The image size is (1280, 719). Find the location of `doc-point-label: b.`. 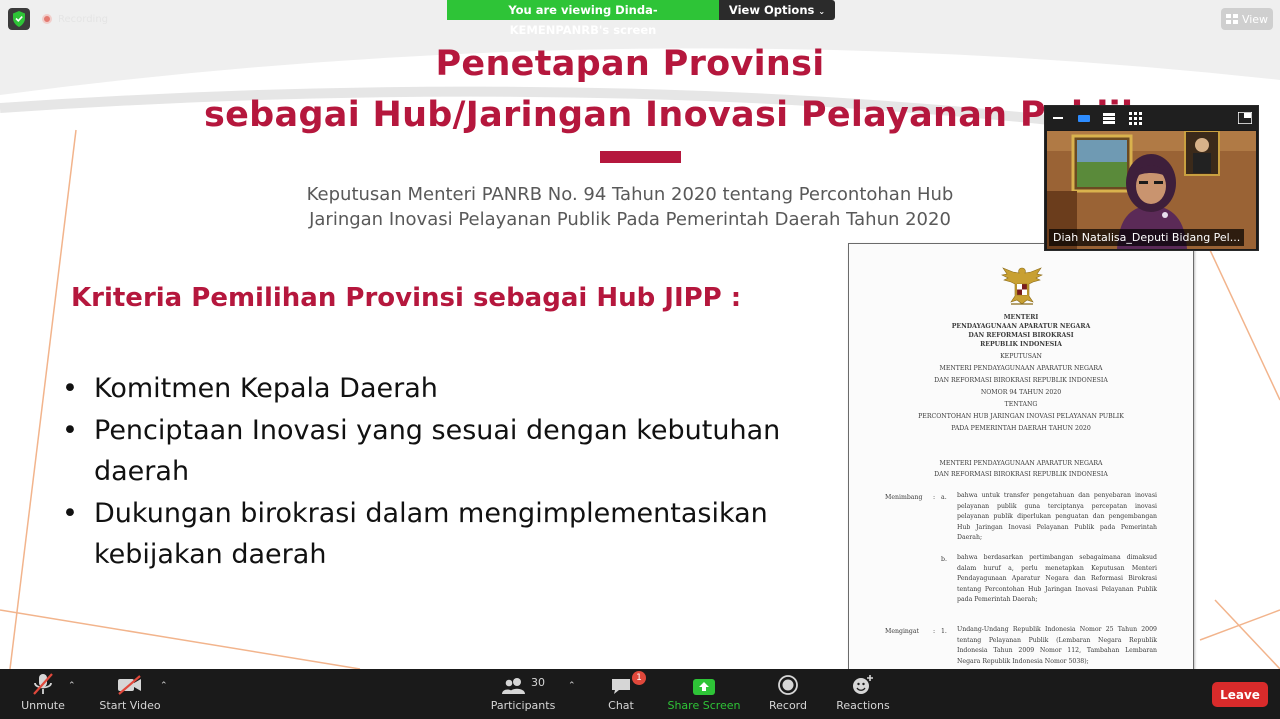

doc-point-label: b. is located at coordinates (944, 559).